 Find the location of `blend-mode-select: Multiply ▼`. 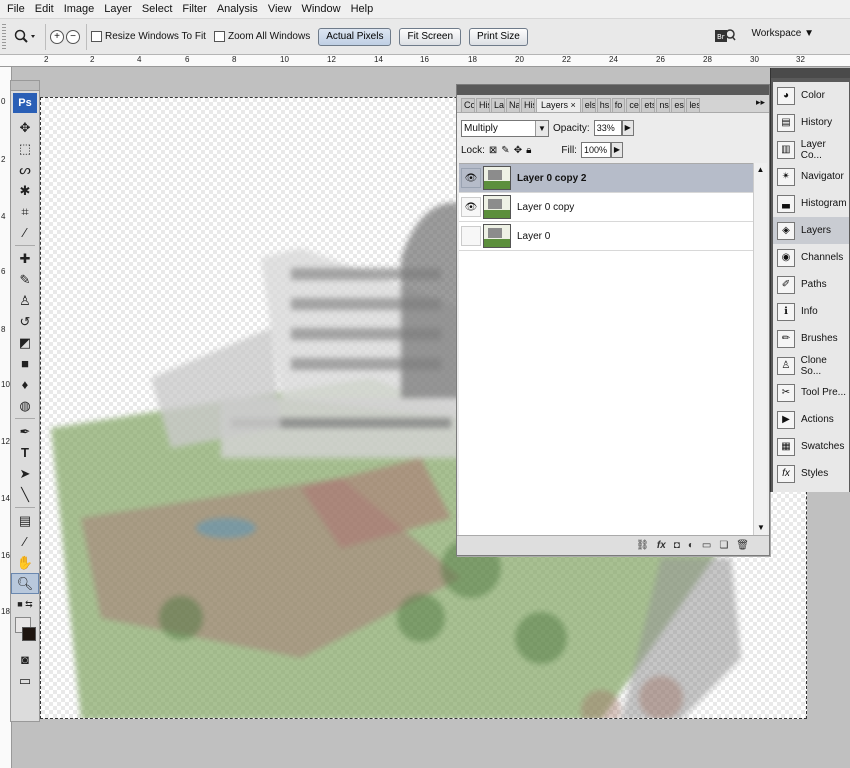

blend-mode-select: Multiply ▼ is located at coordinates (505, 128).